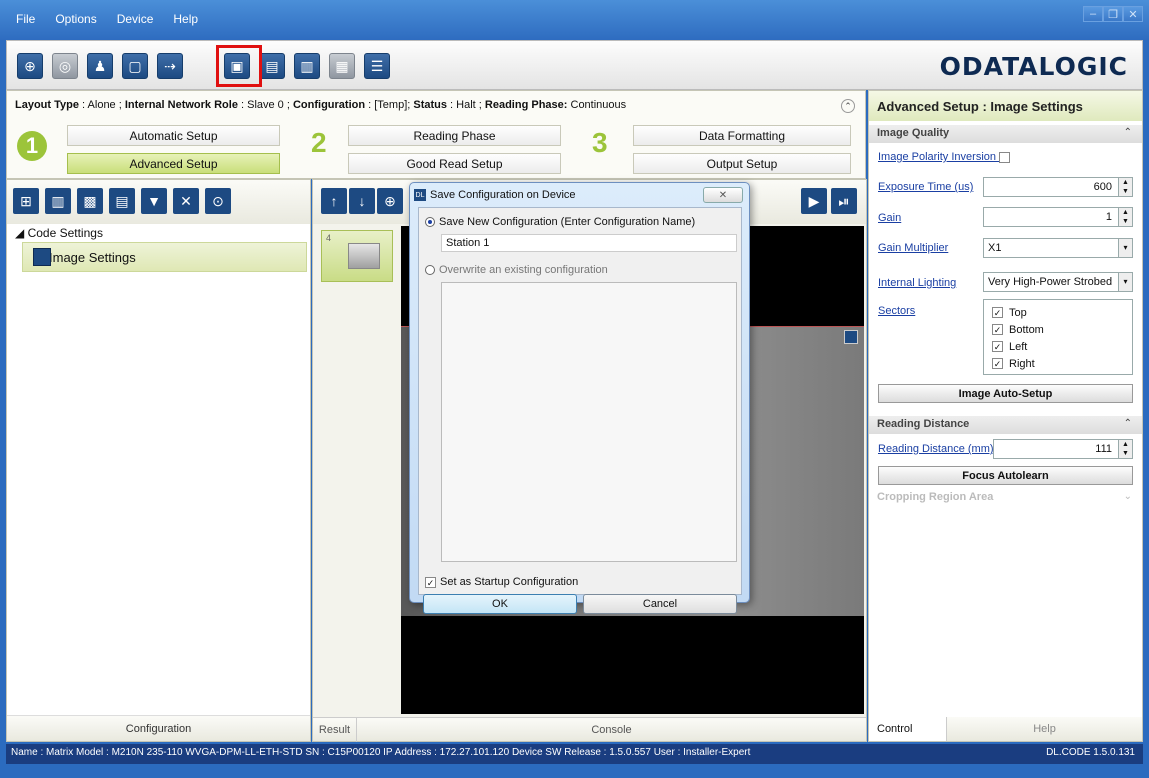 The height and width of the screenshot is (778, 1149). Describe the element at coordinates (1018, 312) in the screenshot. I see `sector-label: Top` at that location.